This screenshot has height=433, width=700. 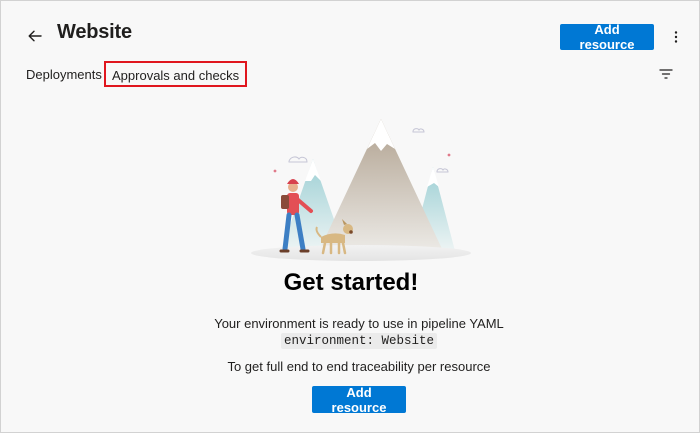 What do you see at coordinates (350, 75) in the screenshot?
I see `tab-bar: Deployments Approvals and checks` at bounding box center [350, 75].